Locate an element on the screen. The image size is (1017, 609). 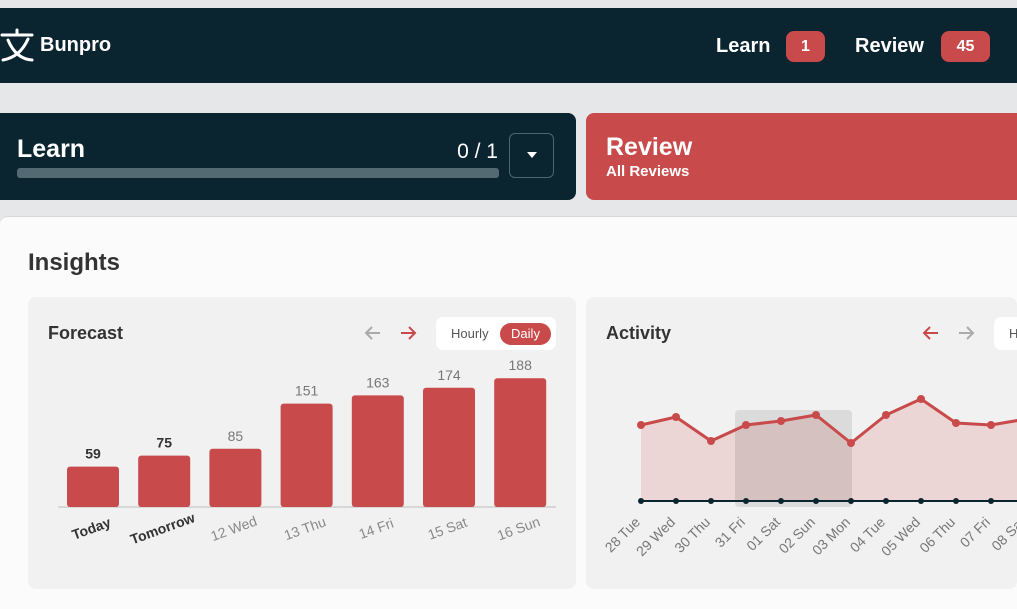
learn-progress-bar is located at coordinates (258, 173).